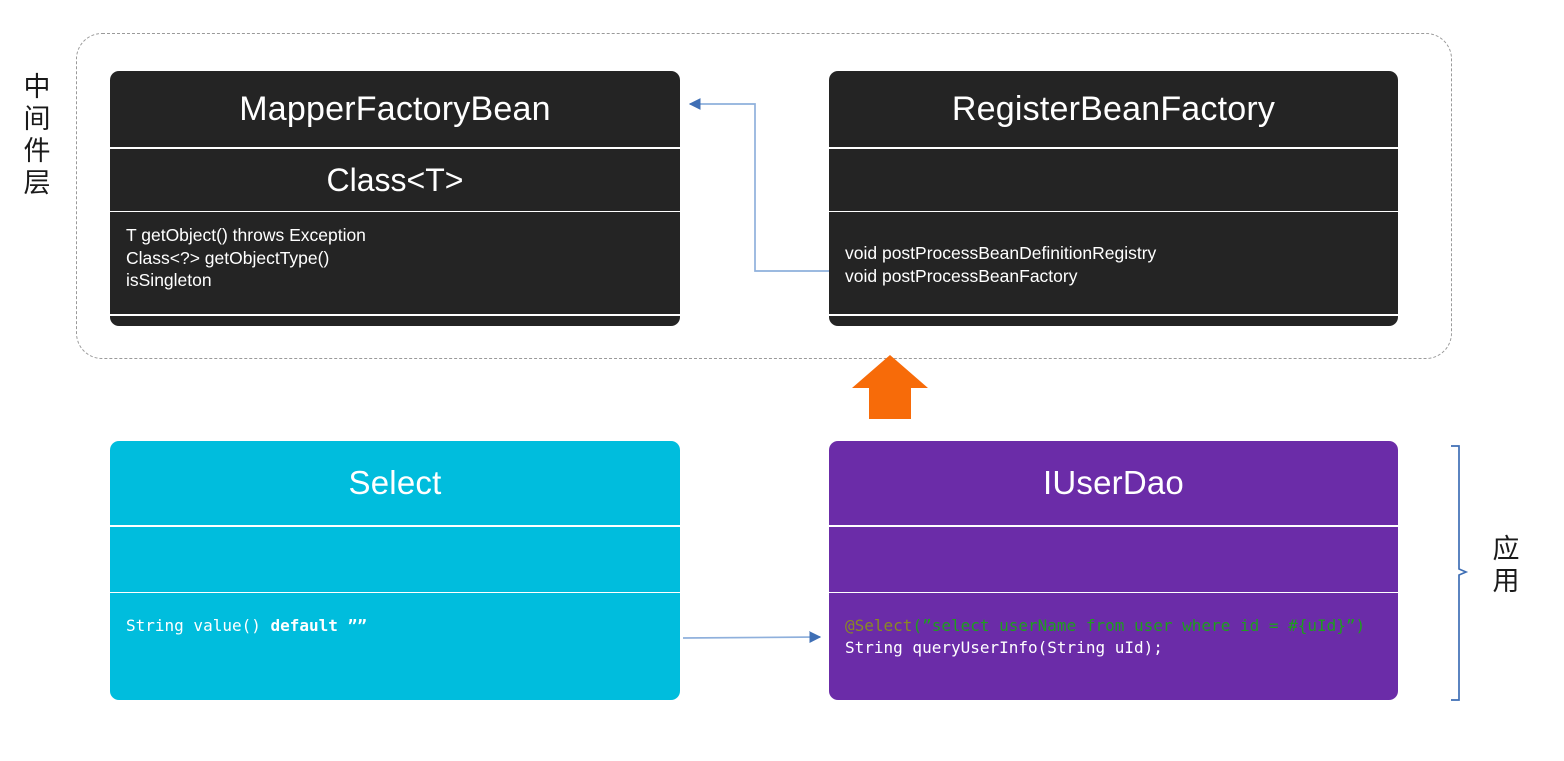 The height and width of the screenshot is (761, 1564). Describe the element at coordinates (37, 119) in the screenshot. I see `middleware-label-char-1: 间` at that location.